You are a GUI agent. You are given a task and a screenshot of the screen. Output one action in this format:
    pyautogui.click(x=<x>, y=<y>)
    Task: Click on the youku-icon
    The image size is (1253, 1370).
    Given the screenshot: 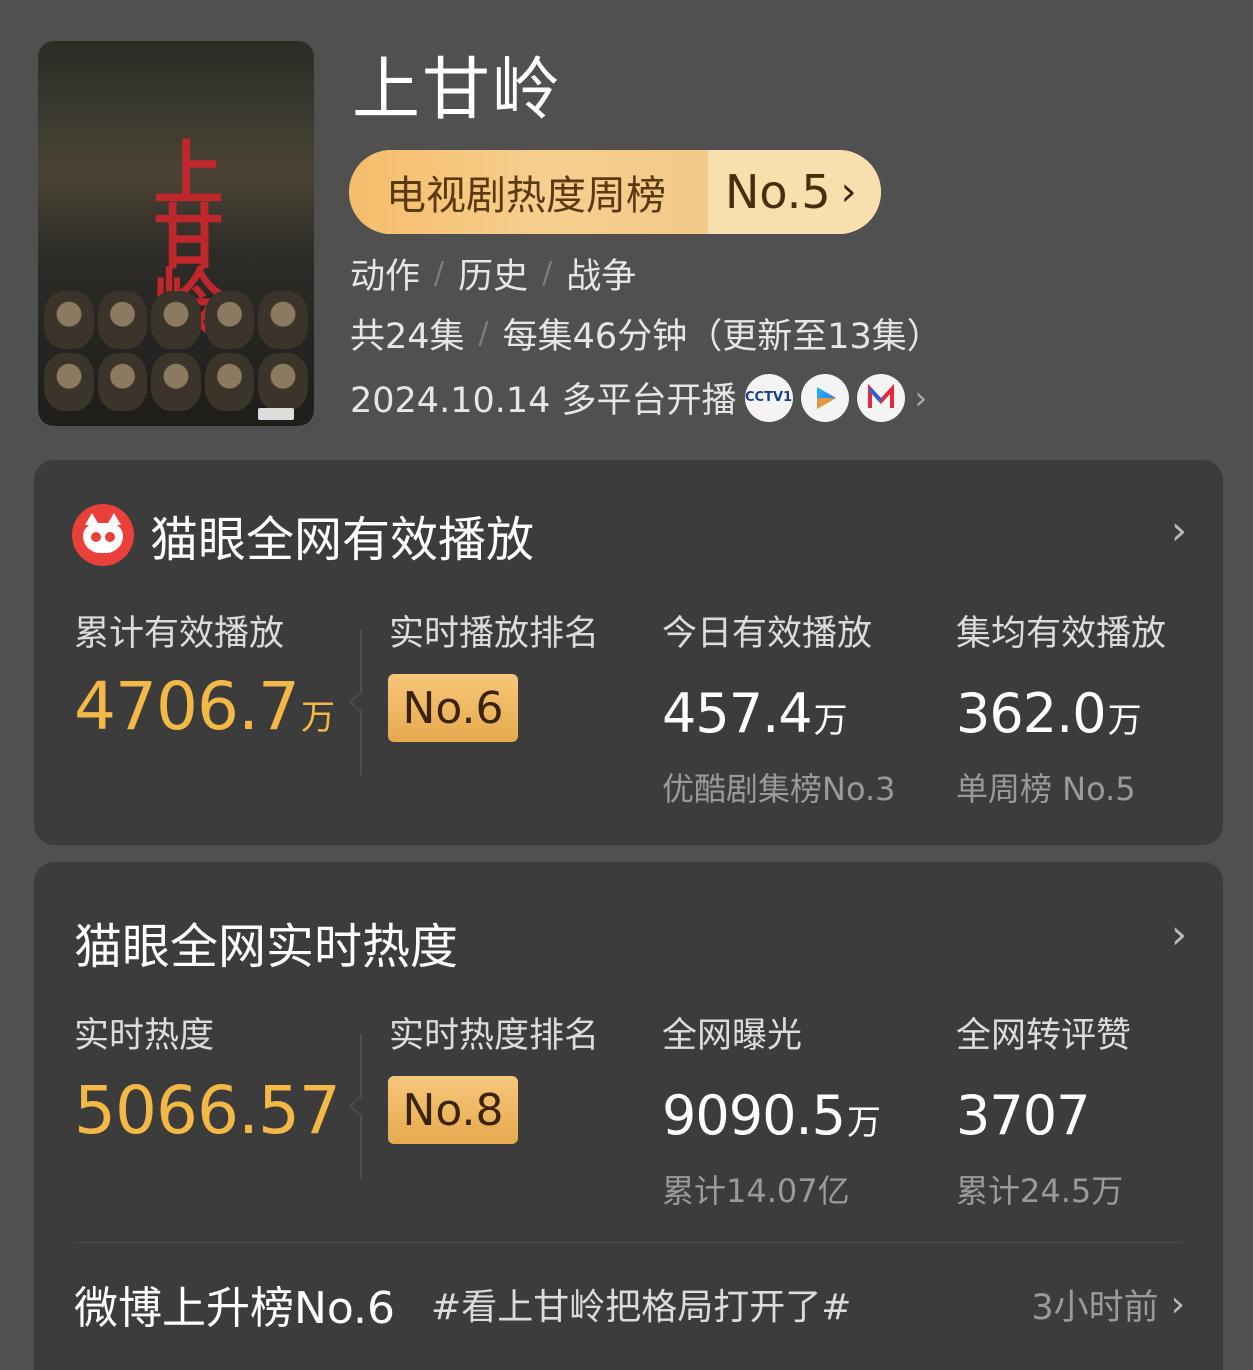 What is the action you would take?
    pyautogui.click(x=824, y=397)
    